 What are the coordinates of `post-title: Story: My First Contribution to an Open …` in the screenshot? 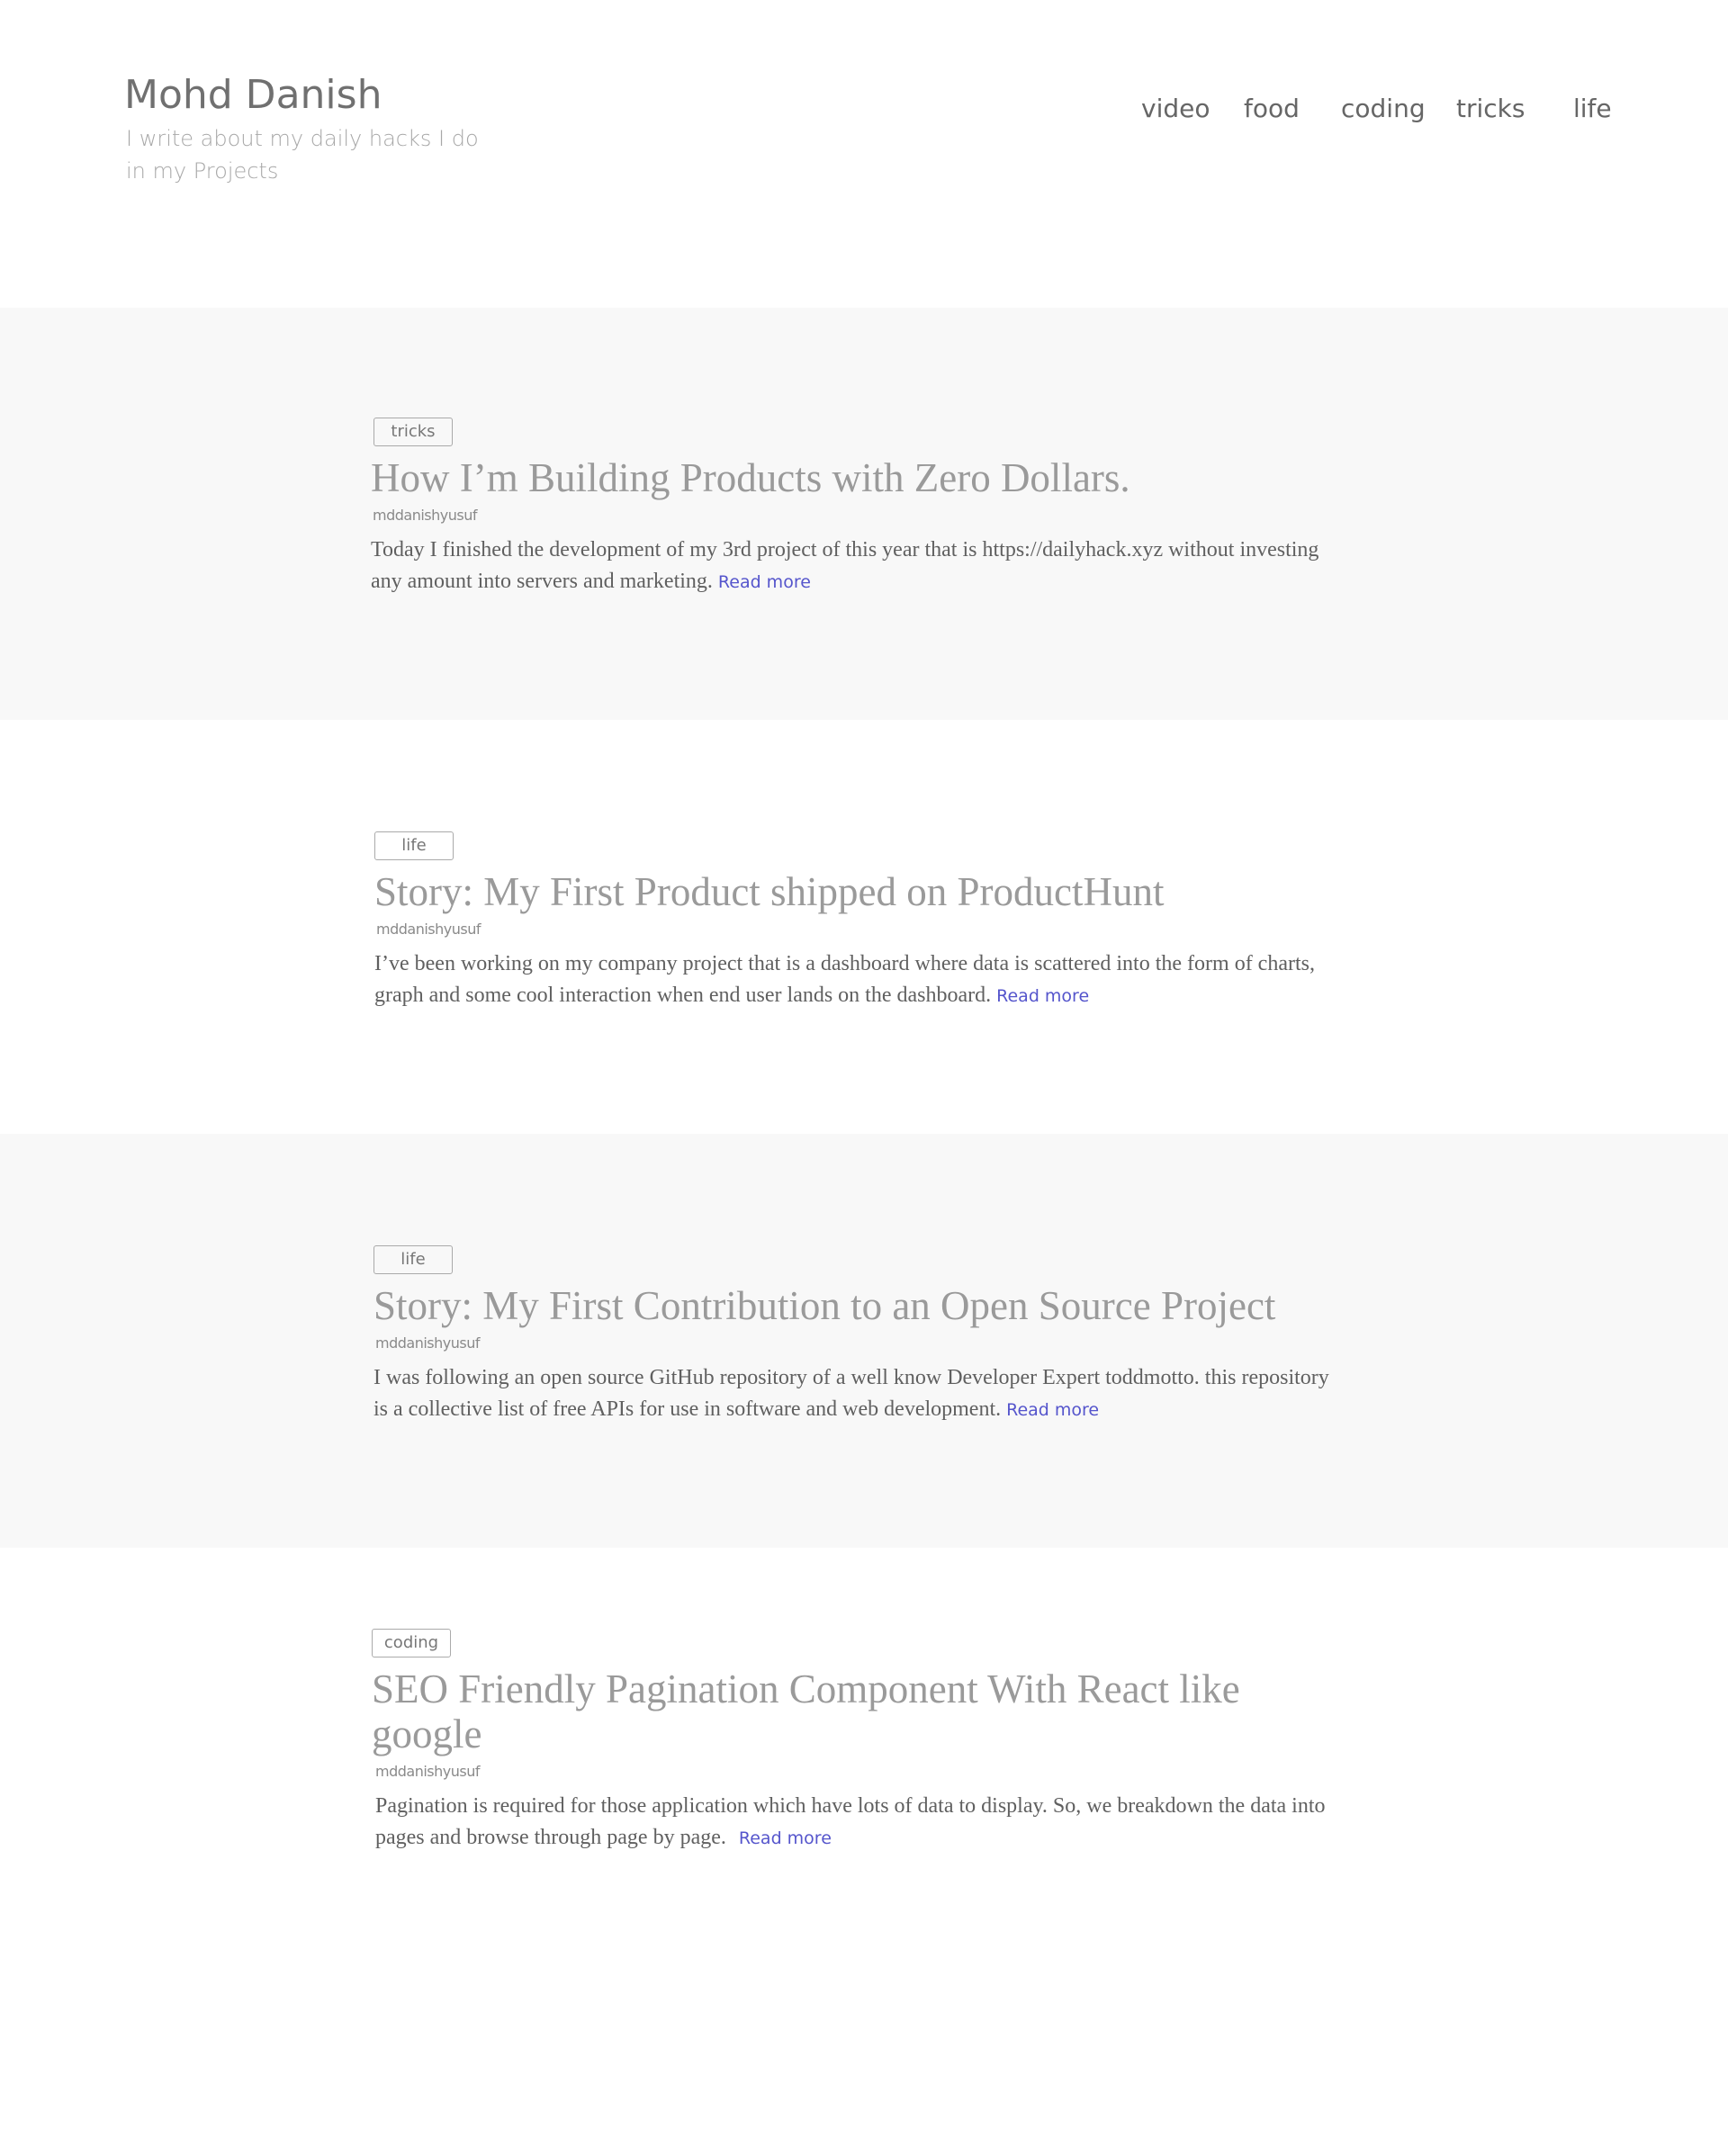 It's located at (860, 1305).